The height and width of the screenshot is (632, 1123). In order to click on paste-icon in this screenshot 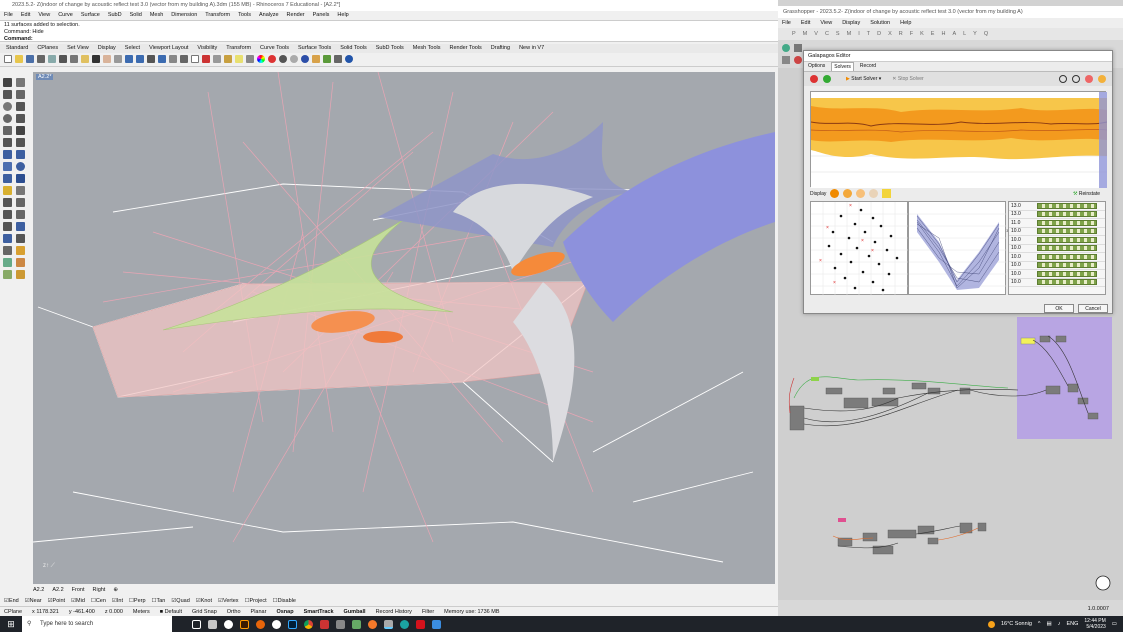, I will do `click(85, 59)`.